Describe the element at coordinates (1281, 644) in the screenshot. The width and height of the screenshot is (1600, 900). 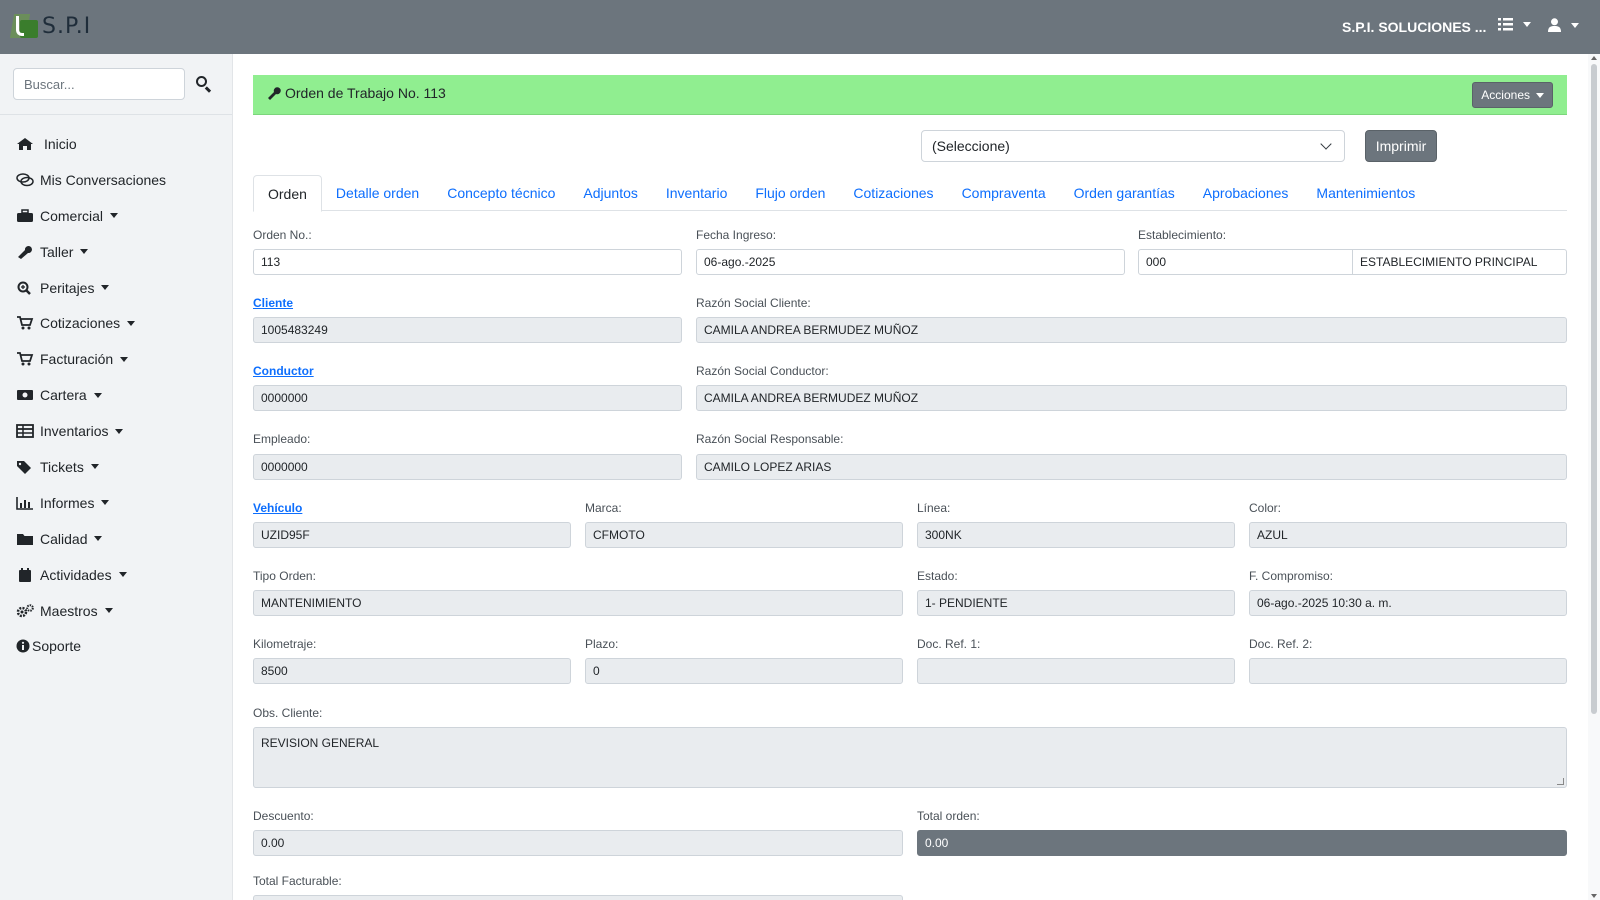
I see `doc-ref2-label: Doc. Ref. 2:` at that location.